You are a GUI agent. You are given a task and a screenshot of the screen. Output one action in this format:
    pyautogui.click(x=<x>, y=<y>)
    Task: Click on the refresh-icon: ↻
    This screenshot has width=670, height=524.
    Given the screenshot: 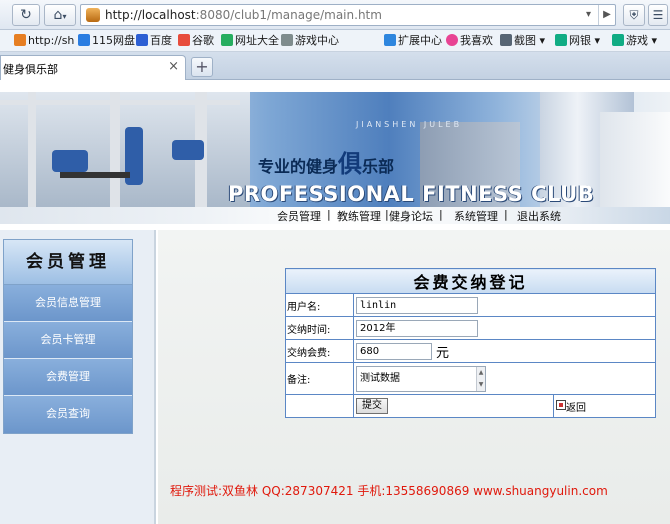 What is the action you would take?
    pyautogui.click(x=26, y=15)
    